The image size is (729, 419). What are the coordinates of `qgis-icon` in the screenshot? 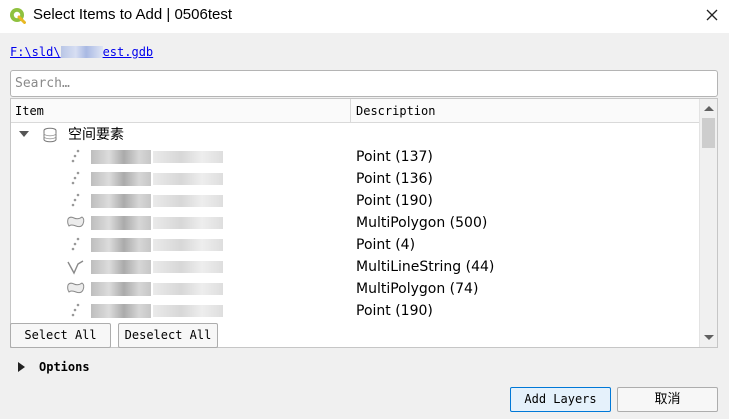 It's located at (18, 16).